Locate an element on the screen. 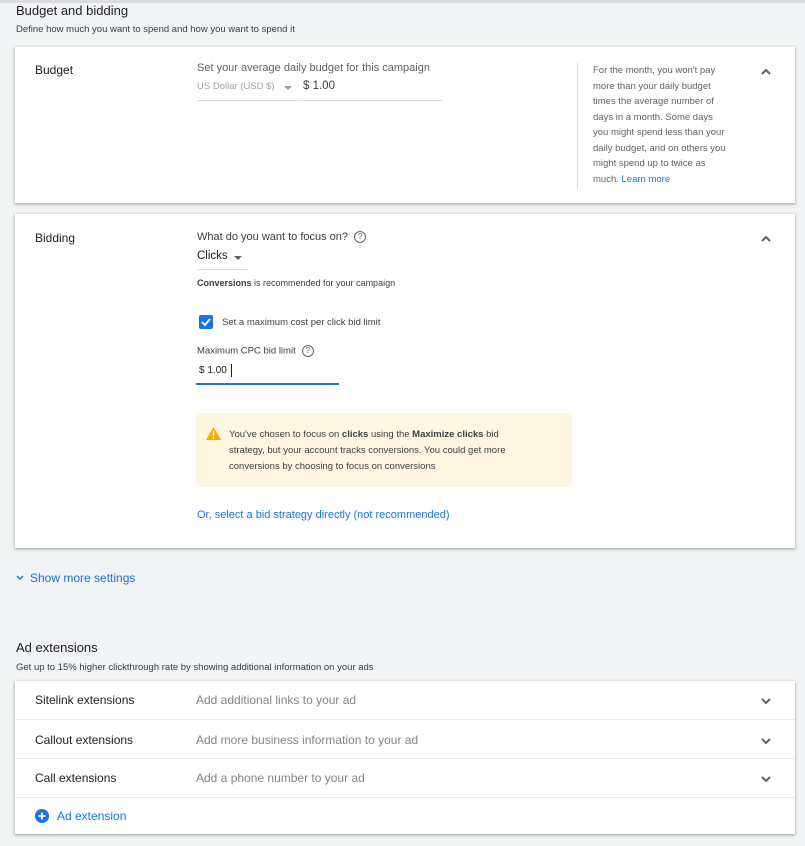  focus-select-value: Clicks is located at coordinates (212, 256).